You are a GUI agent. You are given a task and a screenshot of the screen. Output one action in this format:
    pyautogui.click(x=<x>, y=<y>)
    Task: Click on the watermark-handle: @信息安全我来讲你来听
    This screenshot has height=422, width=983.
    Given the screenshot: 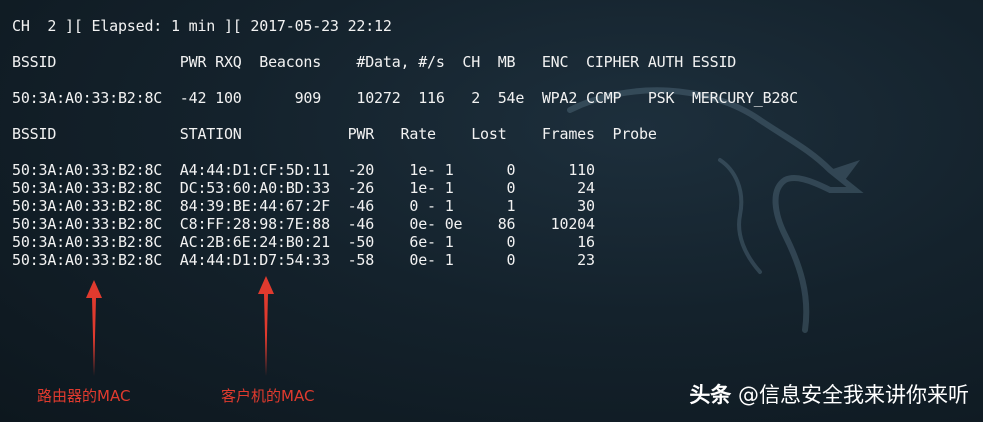 What is the action you would take?
    pyautogui.click(x=853, y=395)
    